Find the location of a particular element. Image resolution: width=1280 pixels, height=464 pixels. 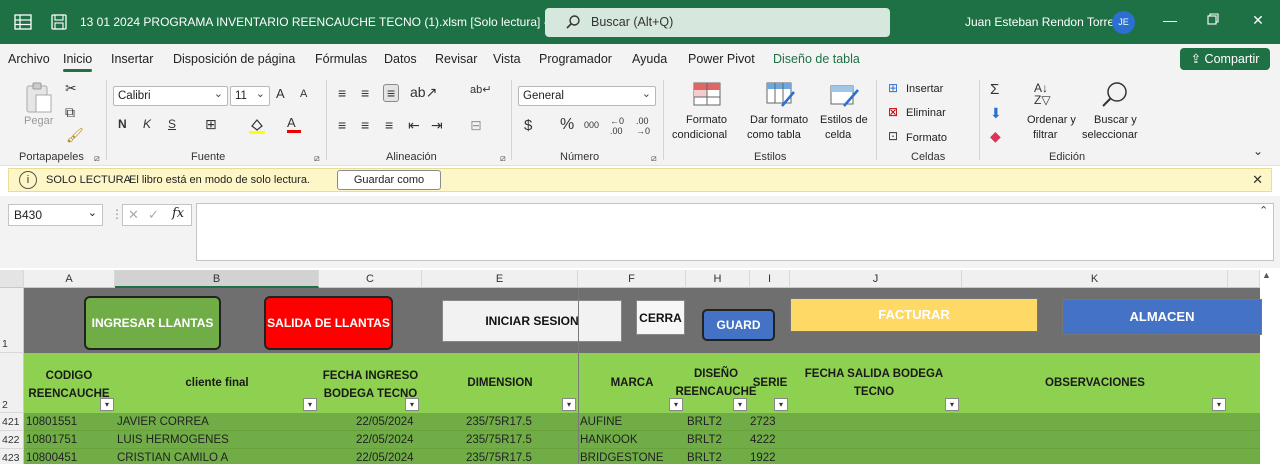

minimize-icon: — is located at coordinates (1170, 20).